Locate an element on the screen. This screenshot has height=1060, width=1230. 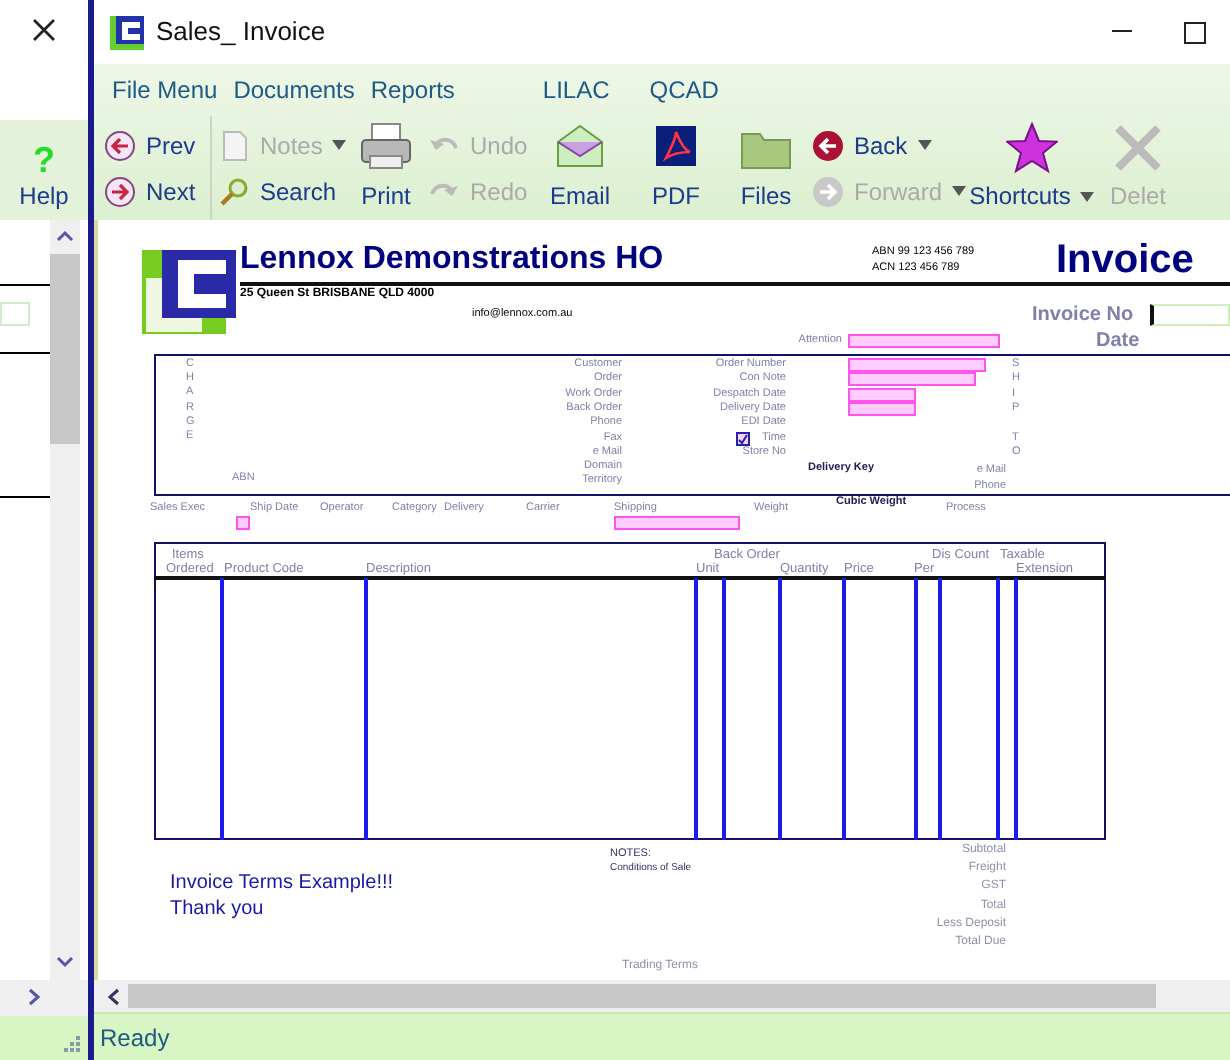
menu-item: File Menu is located at coordinates (165, 90).